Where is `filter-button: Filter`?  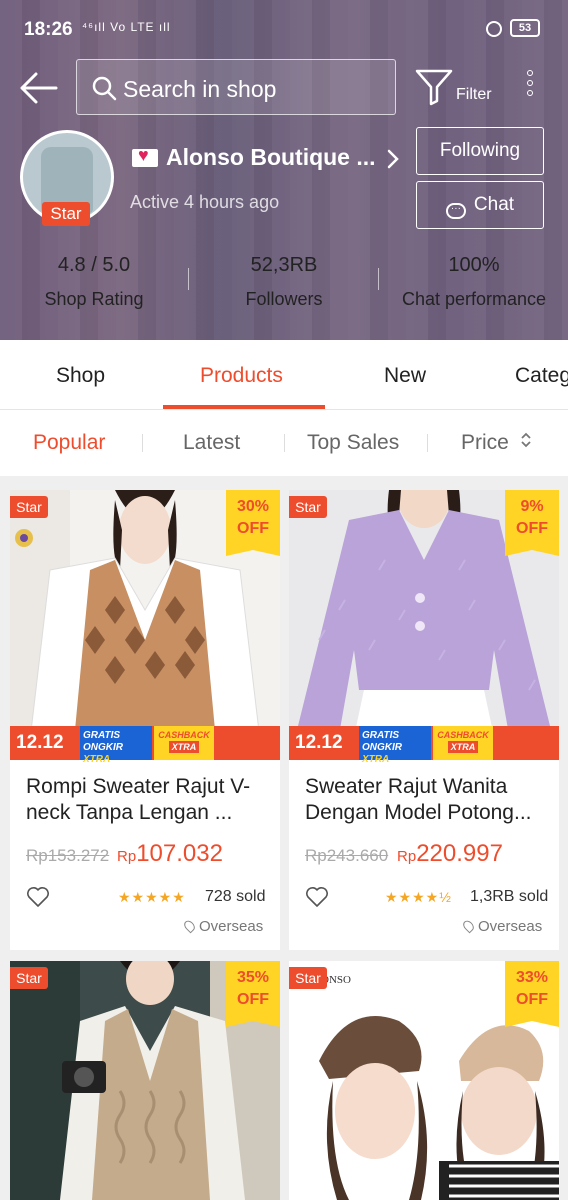
filter-button: Filter is located at coordinates (456, 88).